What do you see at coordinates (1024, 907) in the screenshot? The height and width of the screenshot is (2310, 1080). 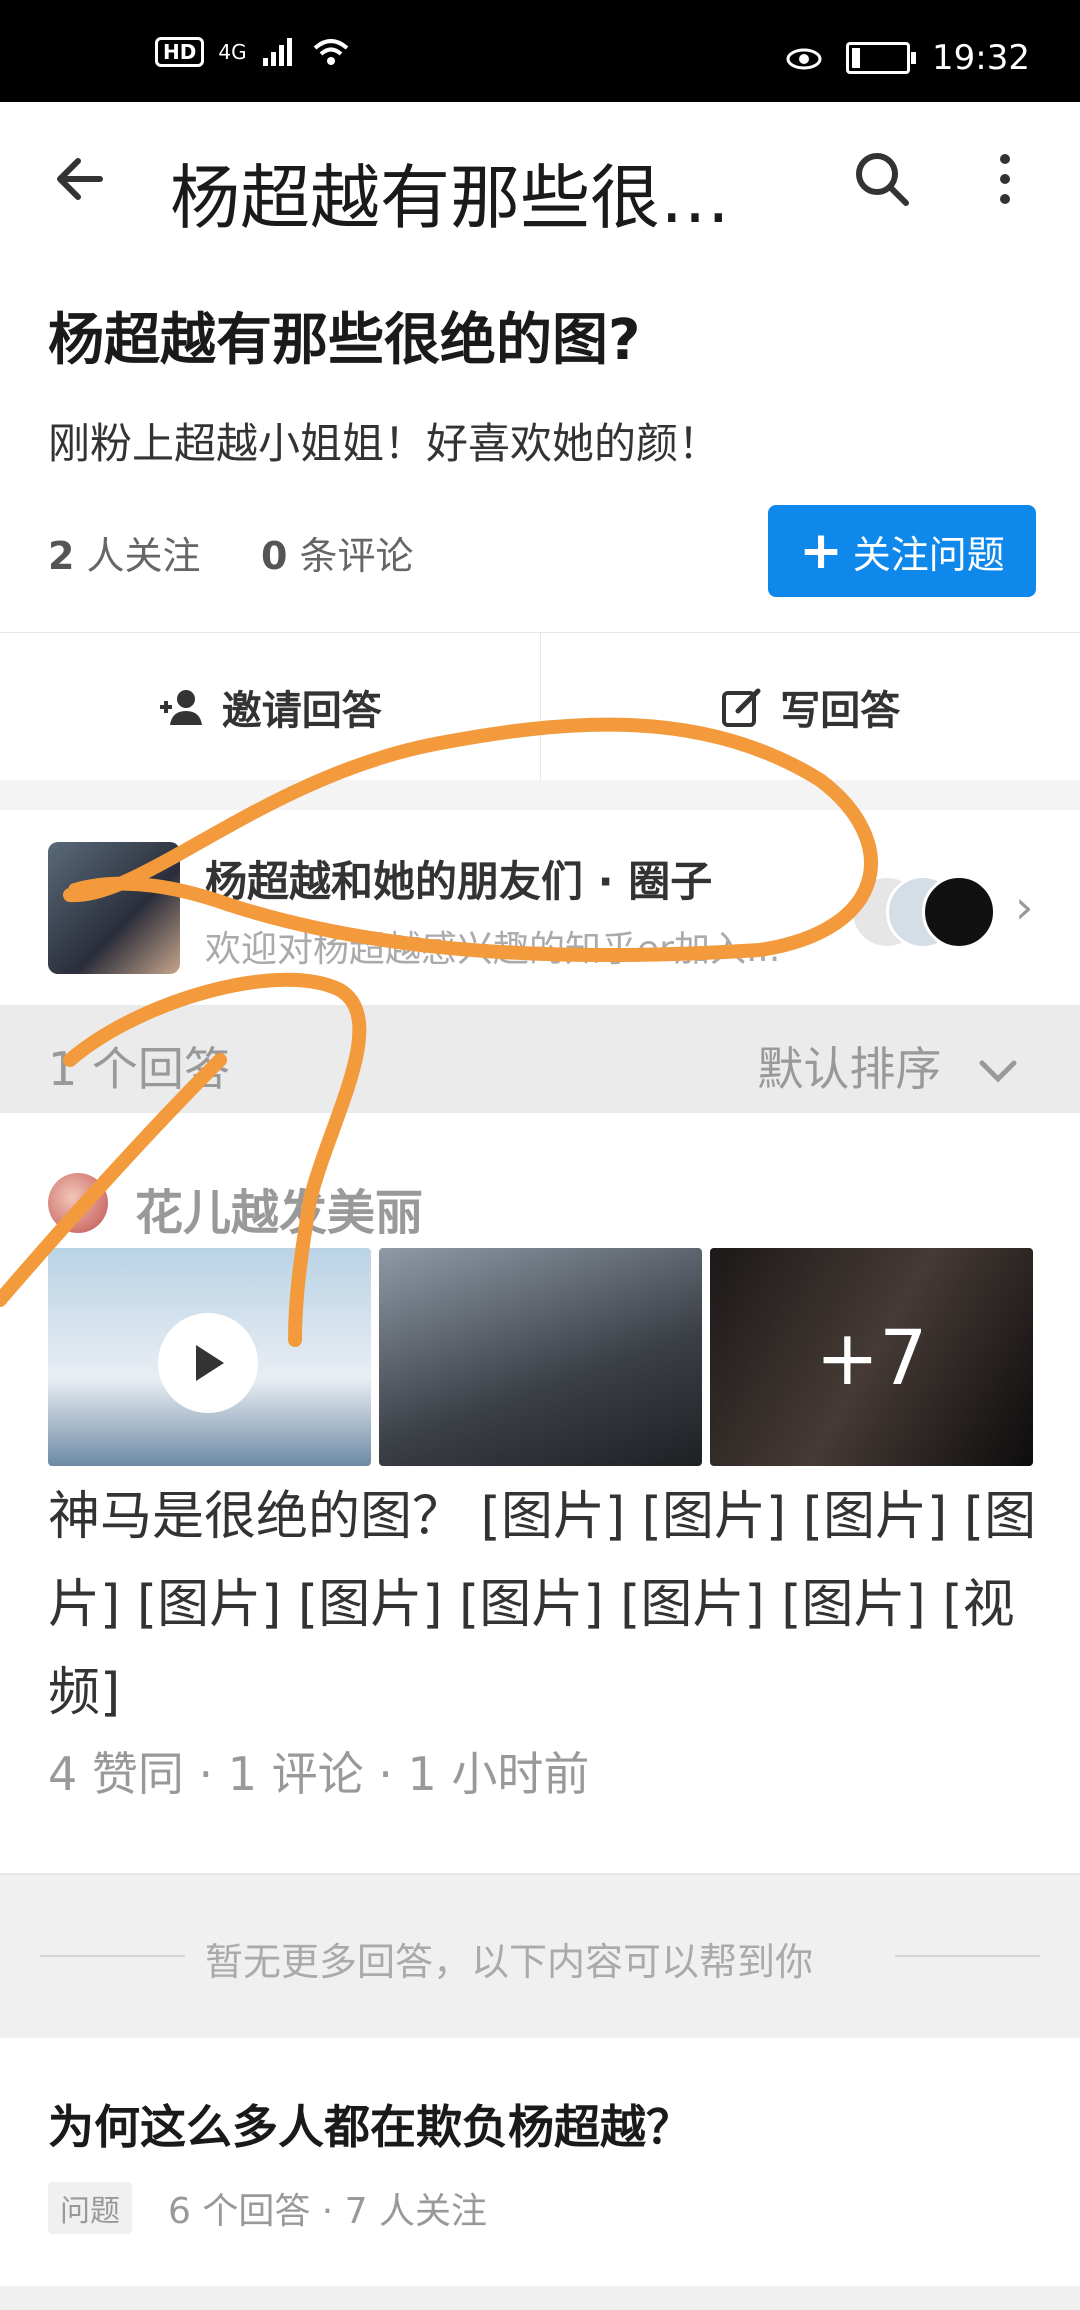 I see `chevron-right-icon: ›` at bounding box center [1024, 907].